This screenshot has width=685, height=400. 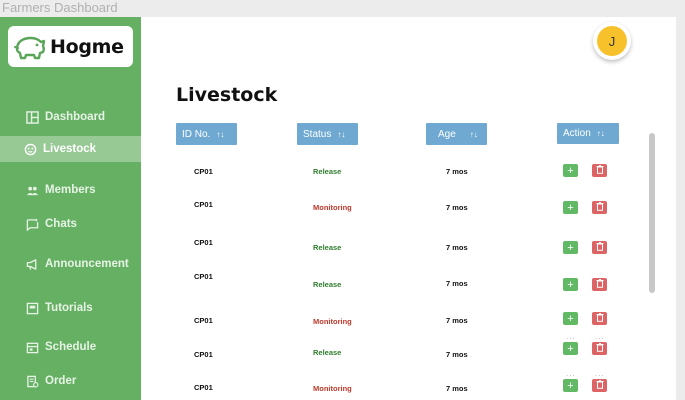 I want to click on column-header-age: Age ↑↓, so click(x=456, y=134).